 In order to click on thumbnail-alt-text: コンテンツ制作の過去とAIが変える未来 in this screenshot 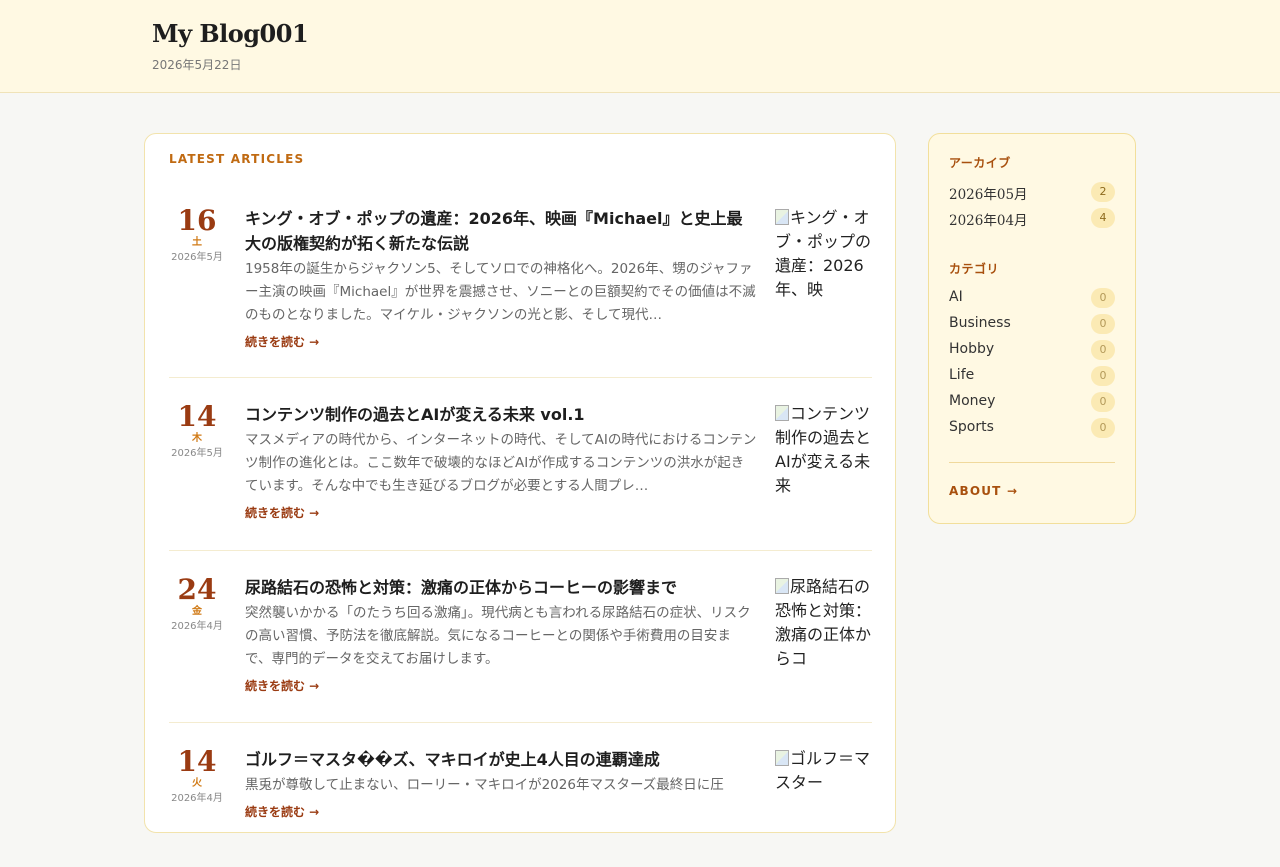, I will do `click(823, 449)`.